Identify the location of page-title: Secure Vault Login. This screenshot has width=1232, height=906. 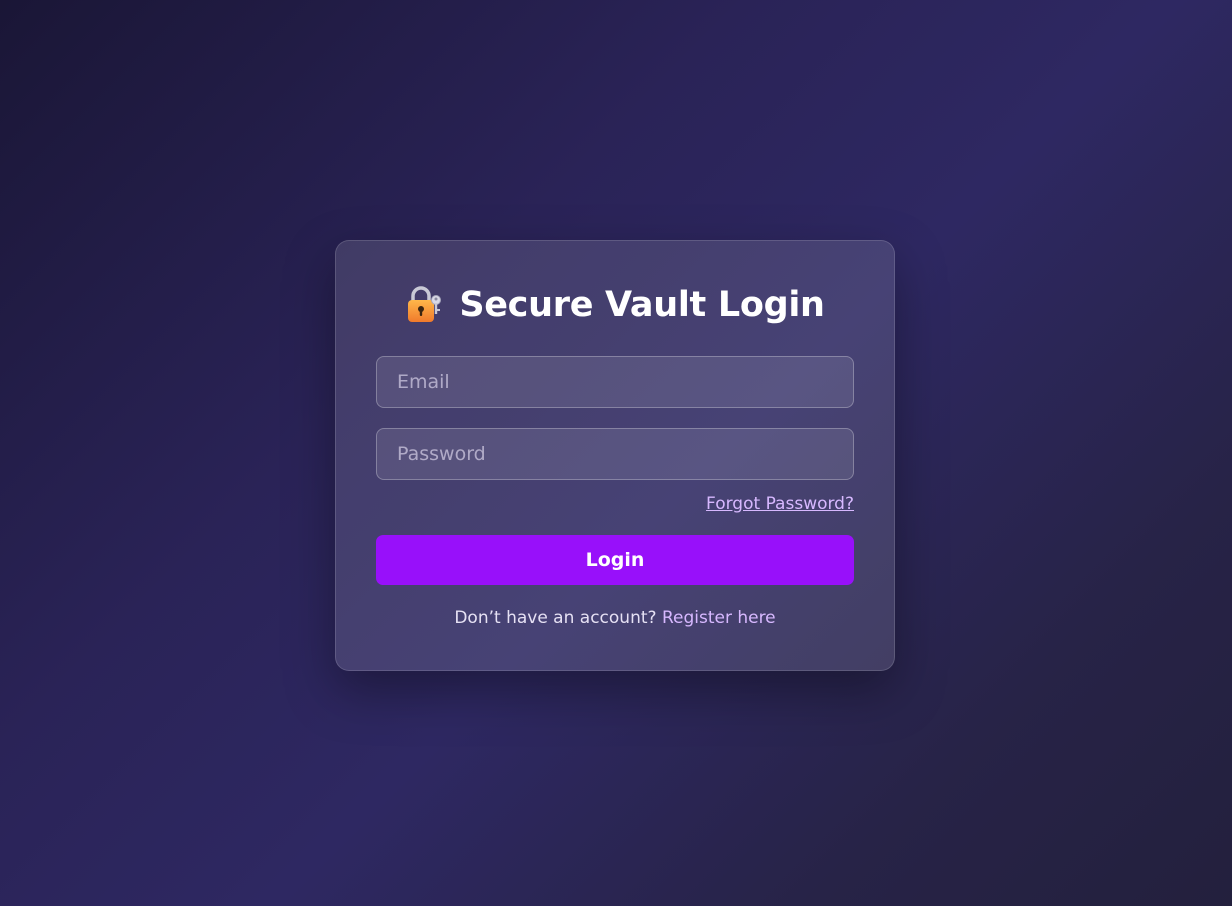
(642, 305).